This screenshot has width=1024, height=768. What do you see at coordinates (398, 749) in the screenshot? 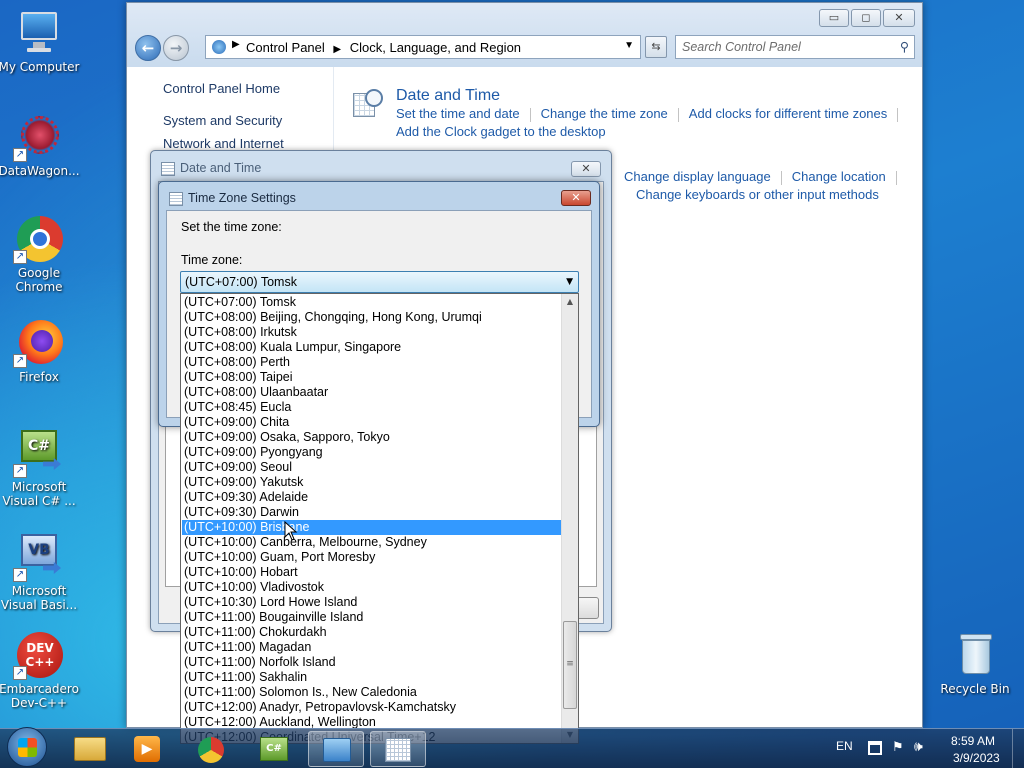
I see `taskbar-date-time` at bounding box center [398, 749].